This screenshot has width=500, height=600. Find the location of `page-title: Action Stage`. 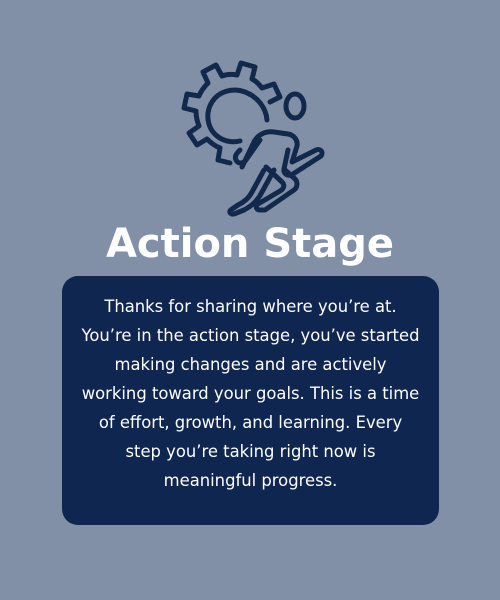

page-title: Action Stage is located at coordinates (250, 244).